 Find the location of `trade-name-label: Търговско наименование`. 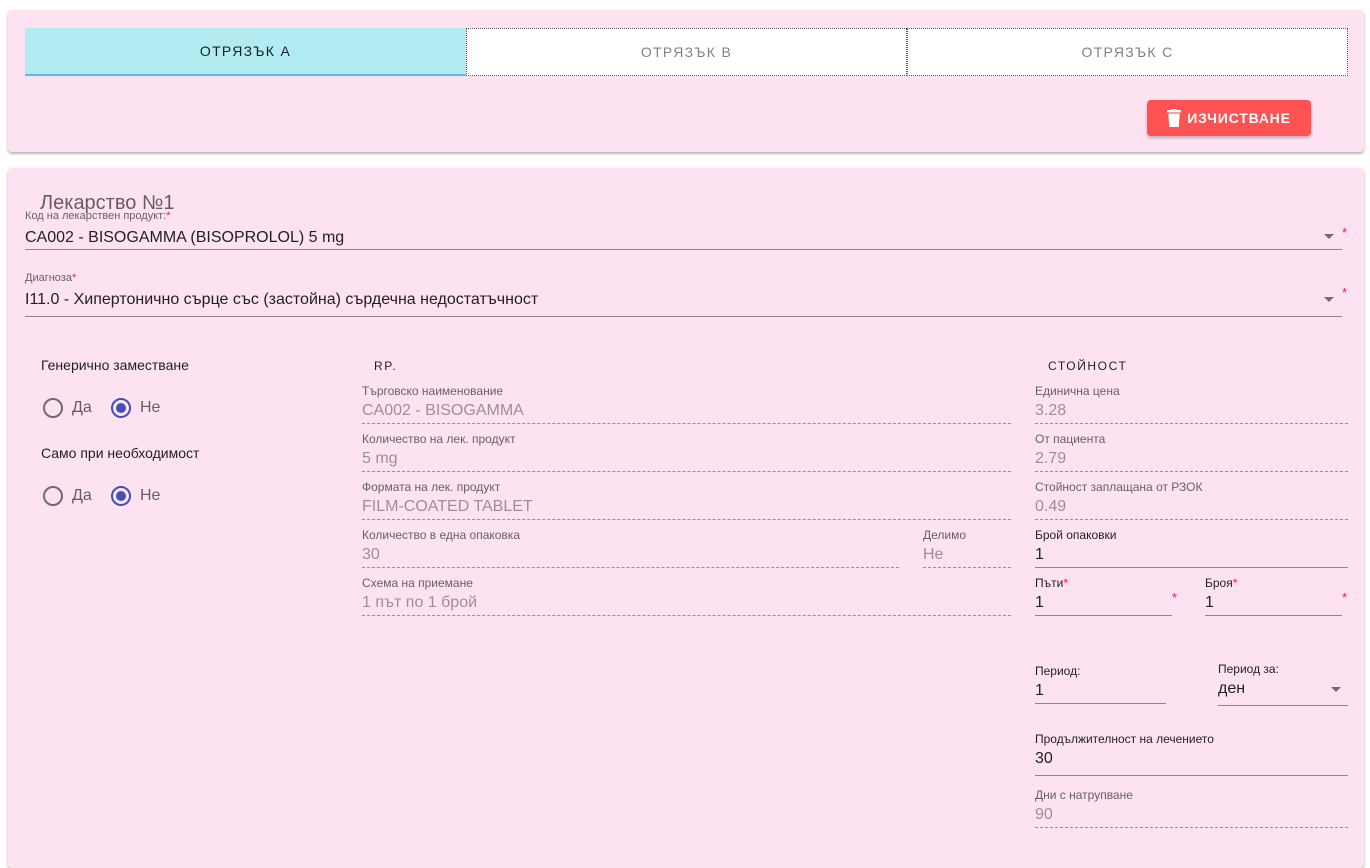

trade-name-label: Търговско наименование is located at coordinates (433, 391).